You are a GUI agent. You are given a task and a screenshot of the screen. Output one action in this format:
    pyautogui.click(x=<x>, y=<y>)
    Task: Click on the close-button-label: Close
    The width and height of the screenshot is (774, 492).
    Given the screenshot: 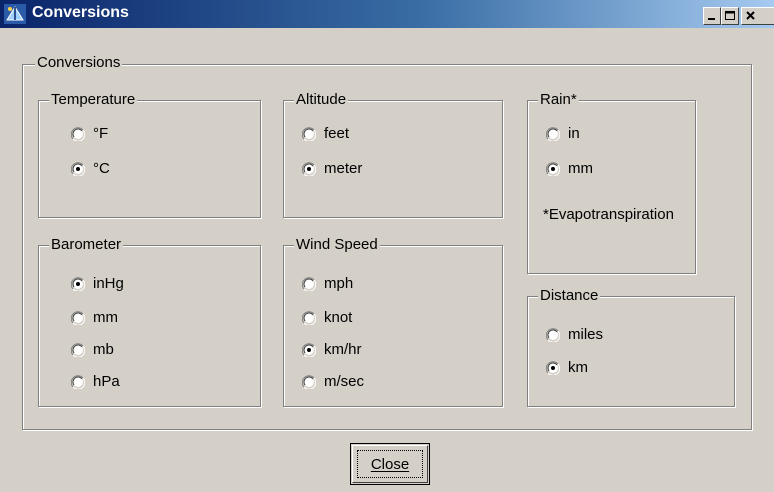 What is the action you would take?
    pyautogui.click(x=390, y=464)
    